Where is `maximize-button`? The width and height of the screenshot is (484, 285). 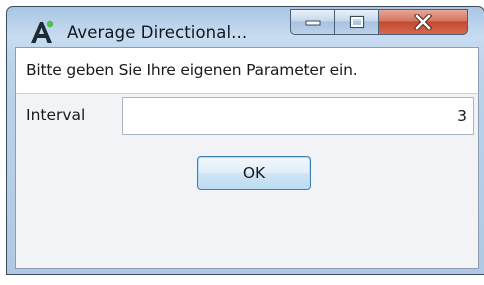 maximize-button is located at coordinates (356, 22).